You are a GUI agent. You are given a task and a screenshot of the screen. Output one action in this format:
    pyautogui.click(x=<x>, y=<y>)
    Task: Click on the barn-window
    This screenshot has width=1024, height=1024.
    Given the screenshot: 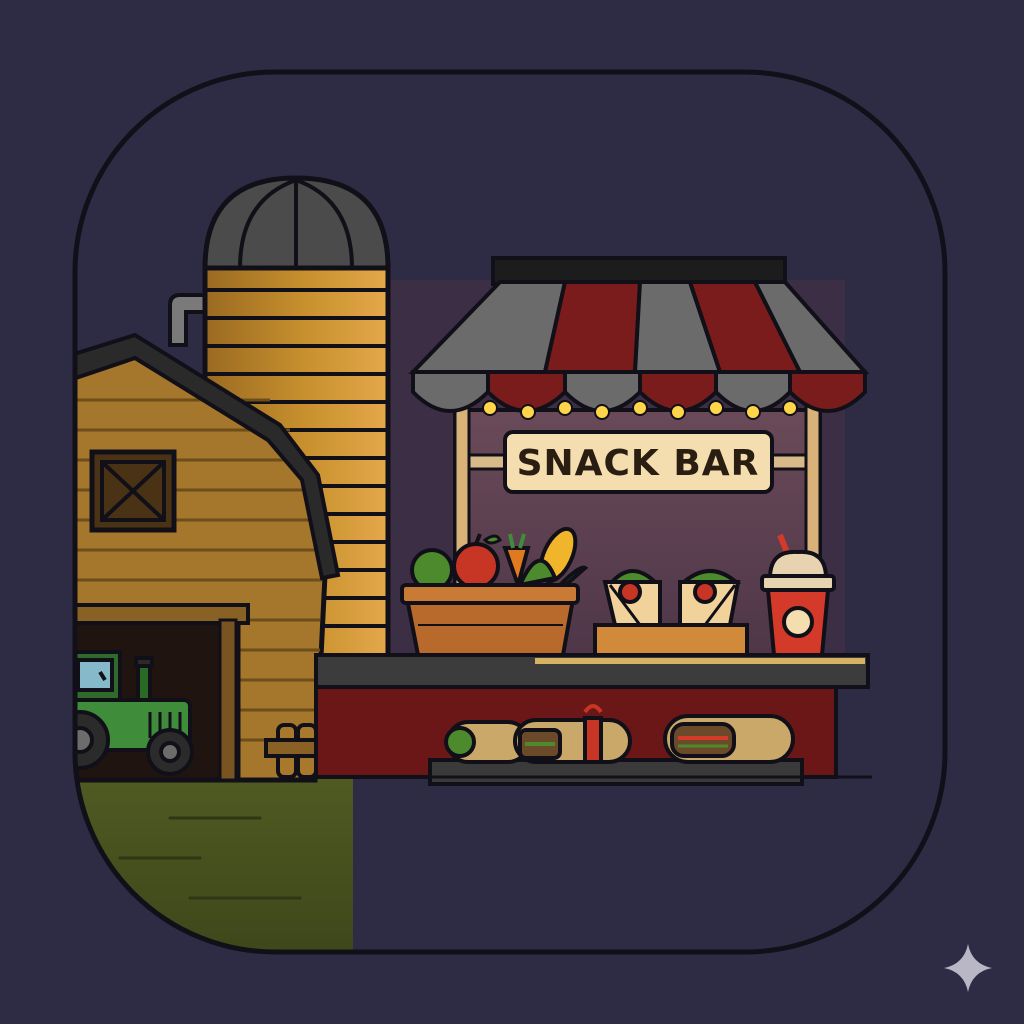 What is the action you would take?
    pyautogui.click(x=133, y=491)
    